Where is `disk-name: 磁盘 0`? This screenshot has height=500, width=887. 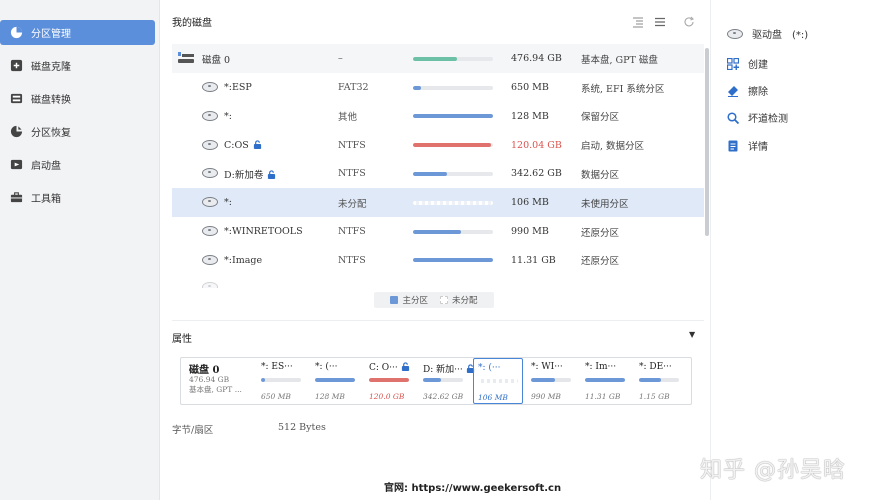
disk-name: 磁盘 0 is located at coordinates (216, 60).